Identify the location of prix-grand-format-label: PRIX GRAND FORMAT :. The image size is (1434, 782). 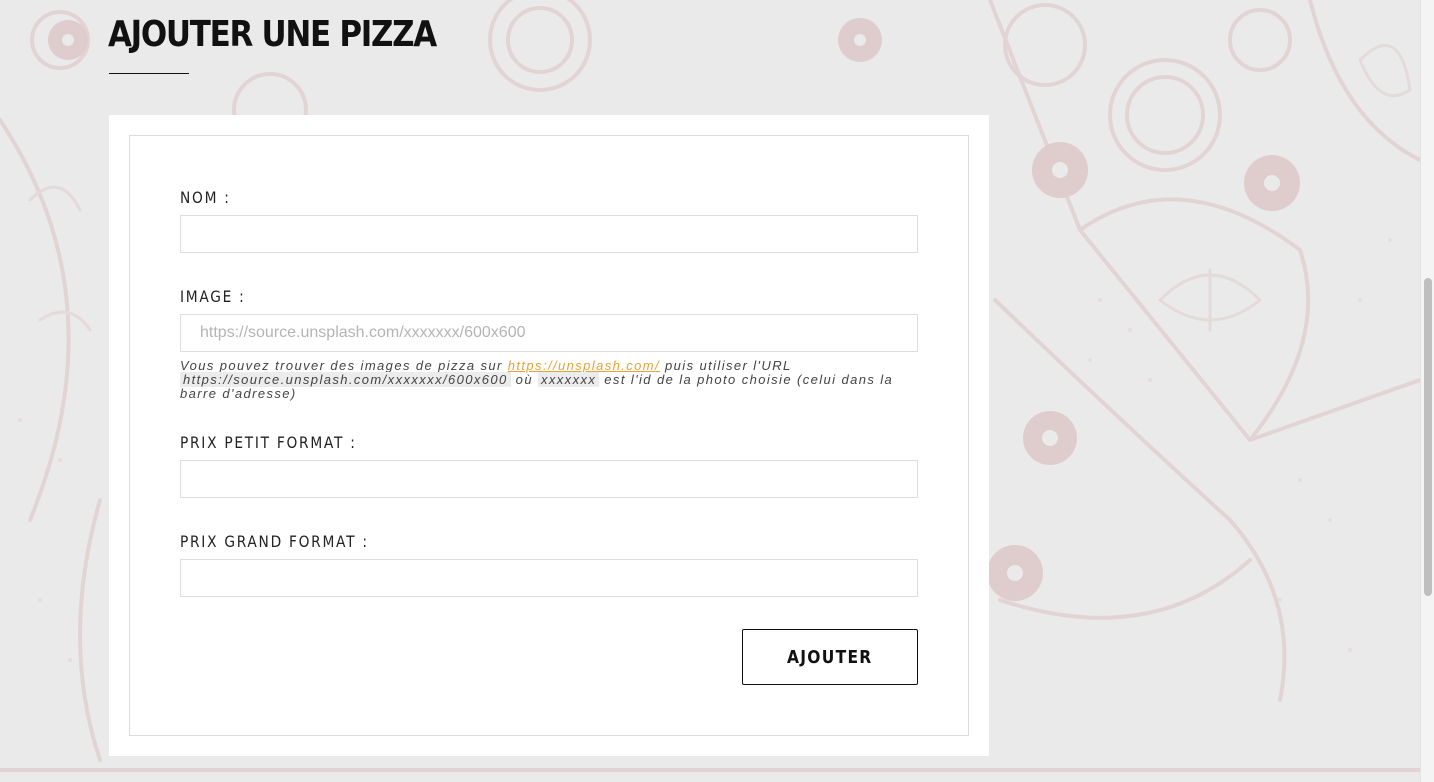
(274, 541).